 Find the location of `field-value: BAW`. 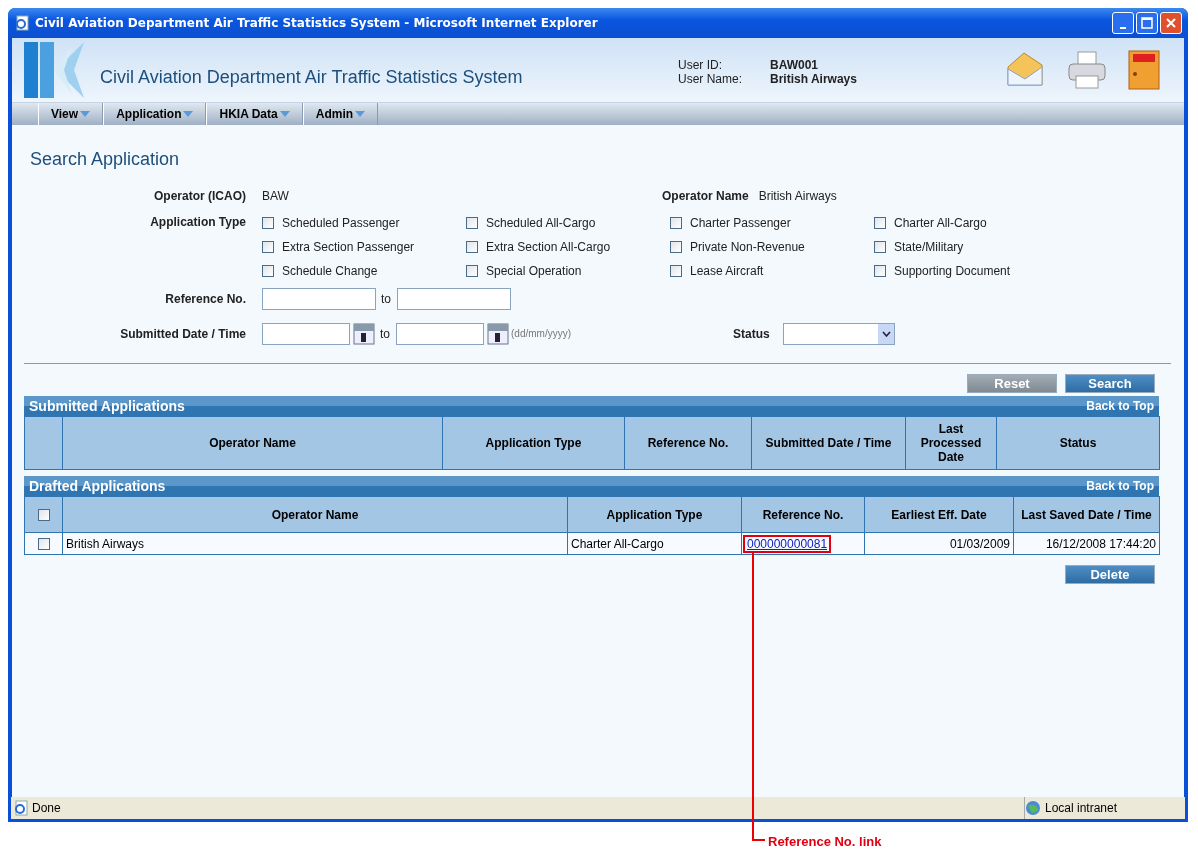

field-value: BAW is located at coordinates (276, 195).